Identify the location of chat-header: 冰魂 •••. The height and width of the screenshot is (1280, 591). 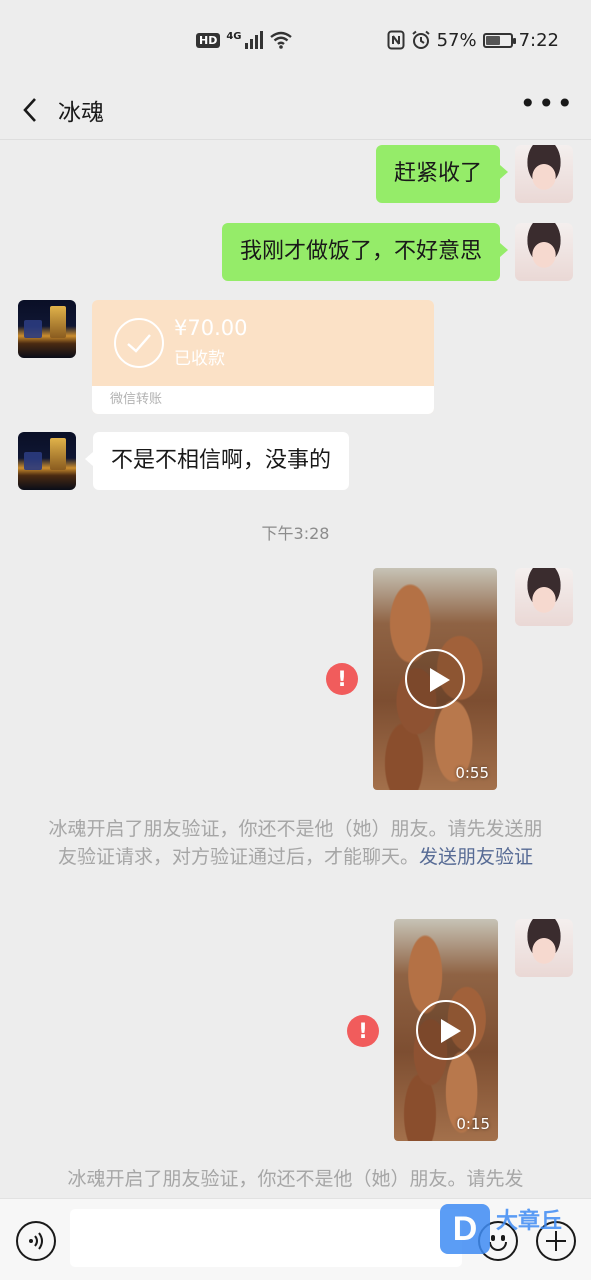
(295, 110).